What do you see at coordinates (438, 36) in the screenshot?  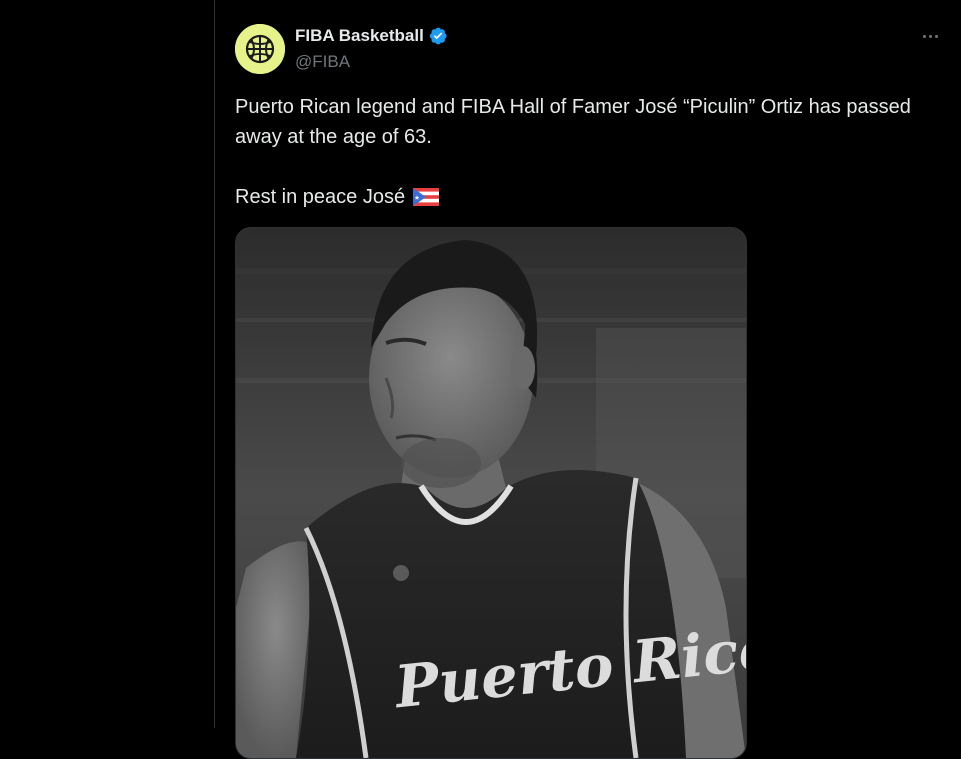 I see `verified-badge-icon` at bounding box center [438, 36].